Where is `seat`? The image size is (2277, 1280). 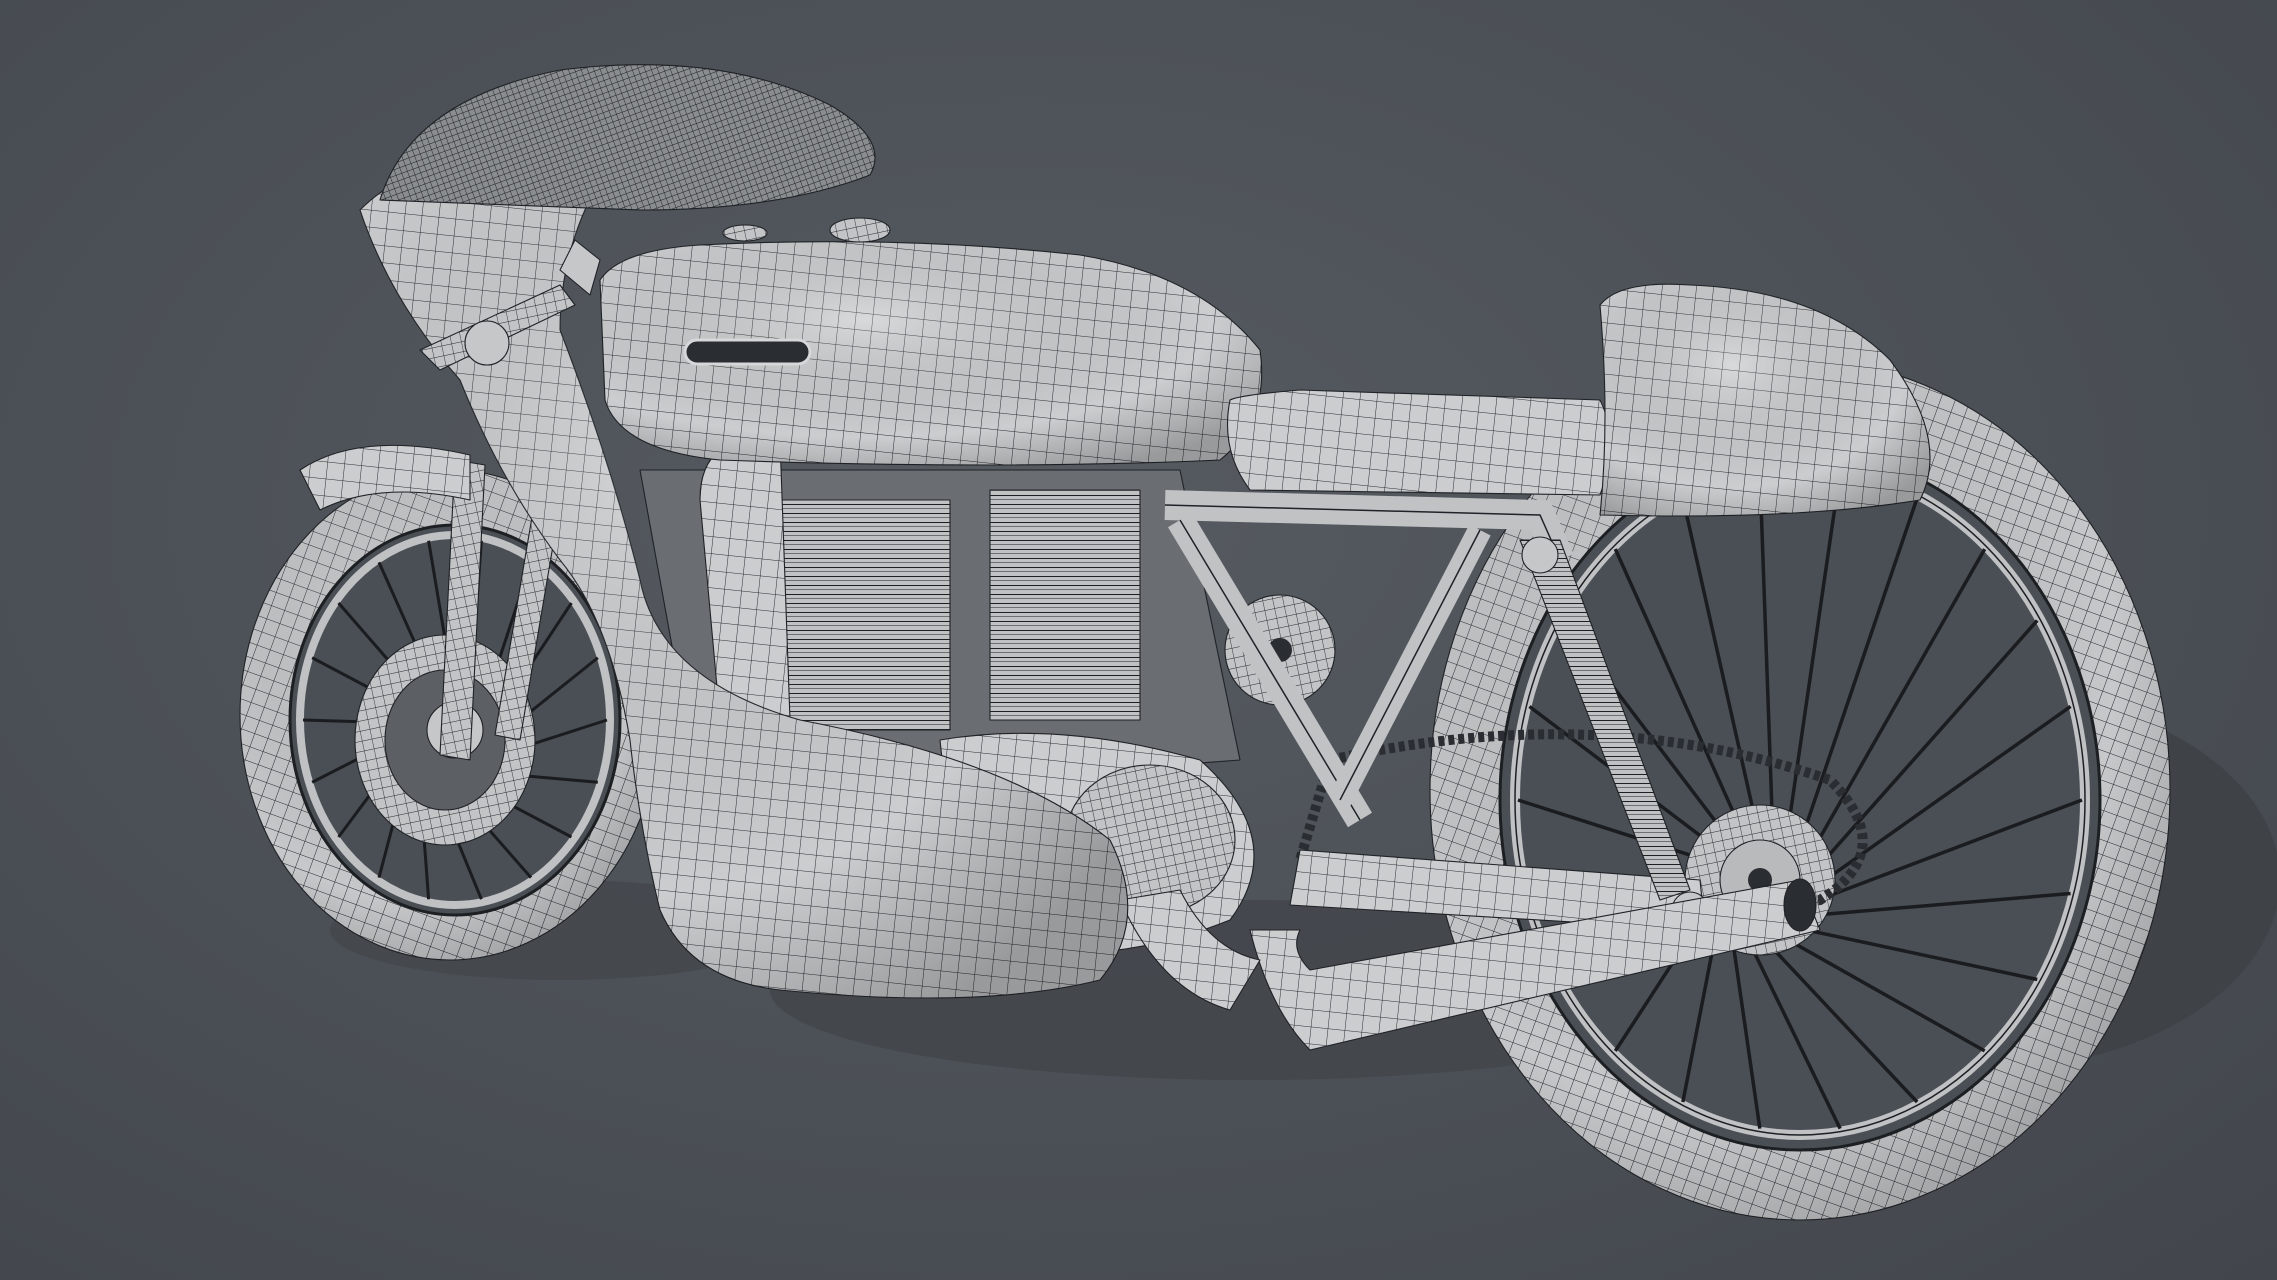
seat is located at coordinates (1419, 442).